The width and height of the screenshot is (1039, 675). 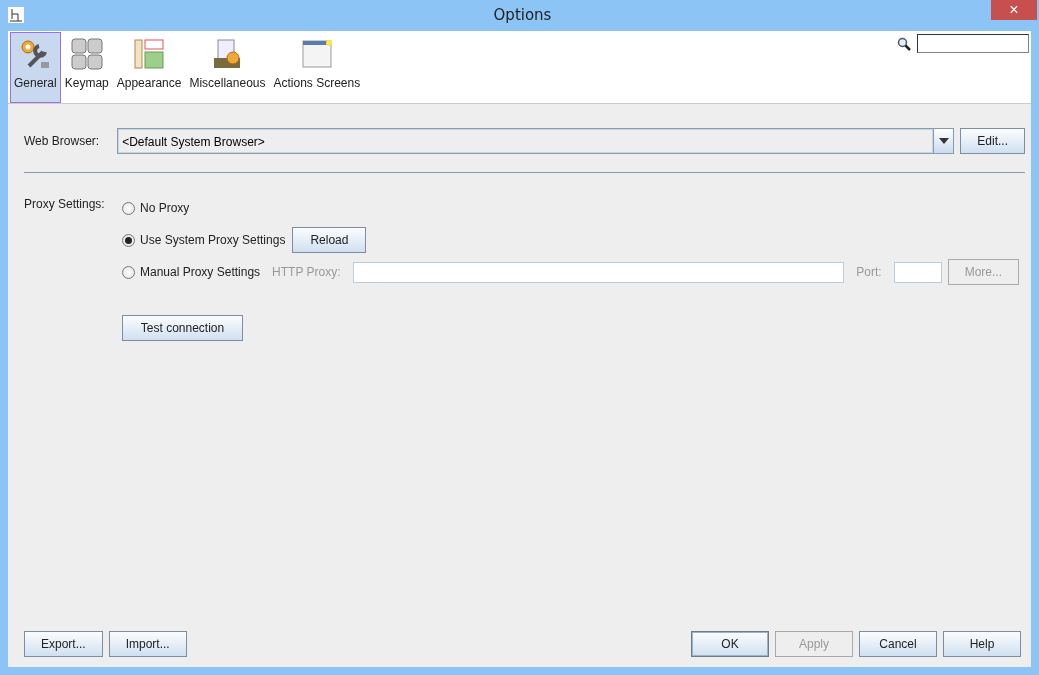 What do you see at coordinates (182, 328) in the screenshot?
I see `test-connection-button: Test connection` at bounding box center [182, 328].